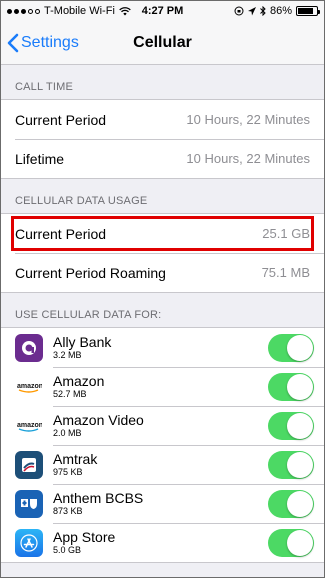  I want to click on section-header-data-usage: CELLULAR DATA USAGE, so click(81, 201).